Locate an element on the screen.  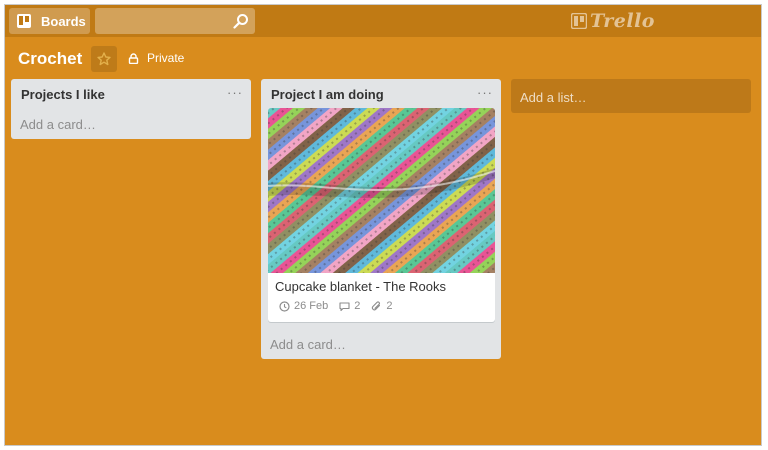
search-input is located at coordinates (168, 21).